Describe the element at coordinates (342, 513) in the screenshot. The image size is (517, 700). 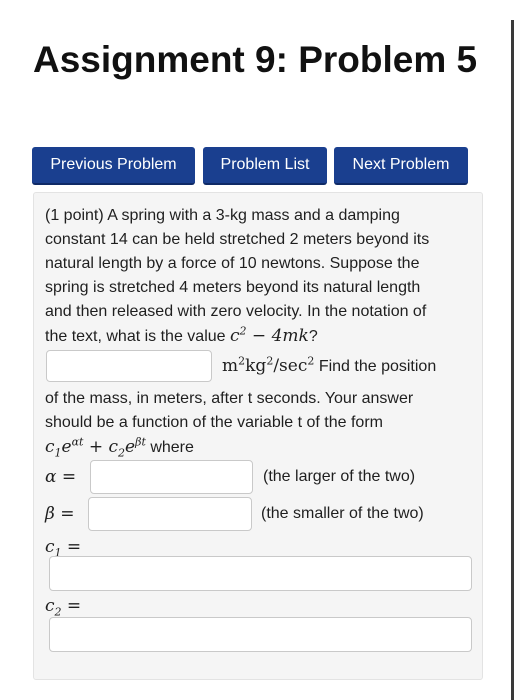
I see `beta-note: (the smaller of the two)` at that location.